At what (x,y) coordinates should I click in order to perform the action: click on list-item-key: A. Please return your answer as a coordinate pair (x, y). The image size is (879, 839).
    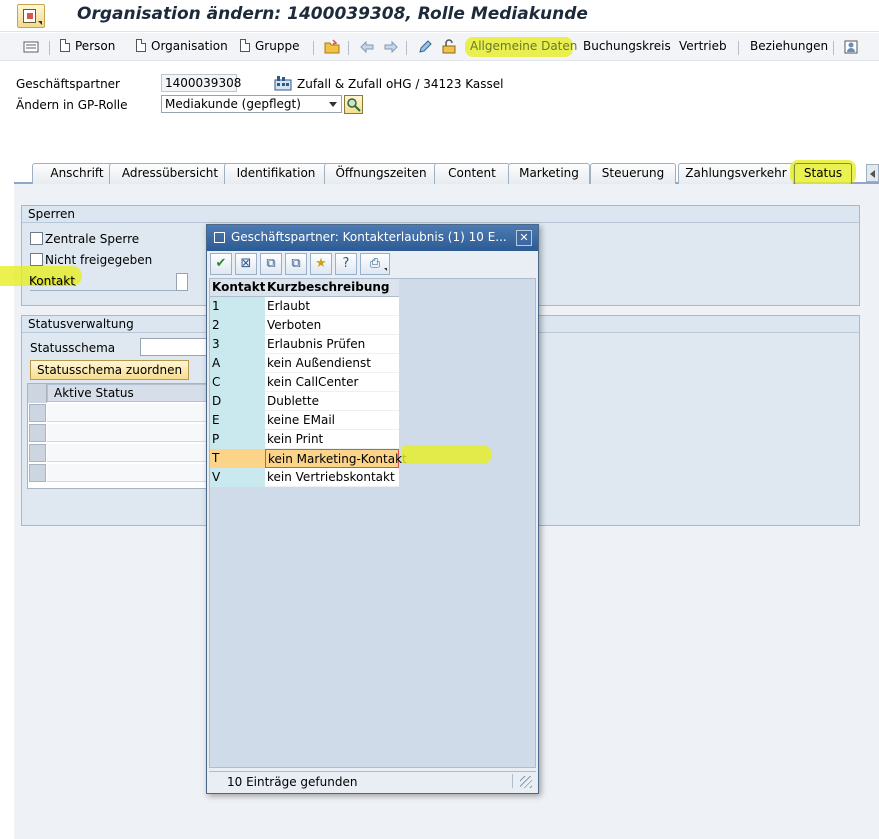
    Looking at the image, I should click on (237, 363).